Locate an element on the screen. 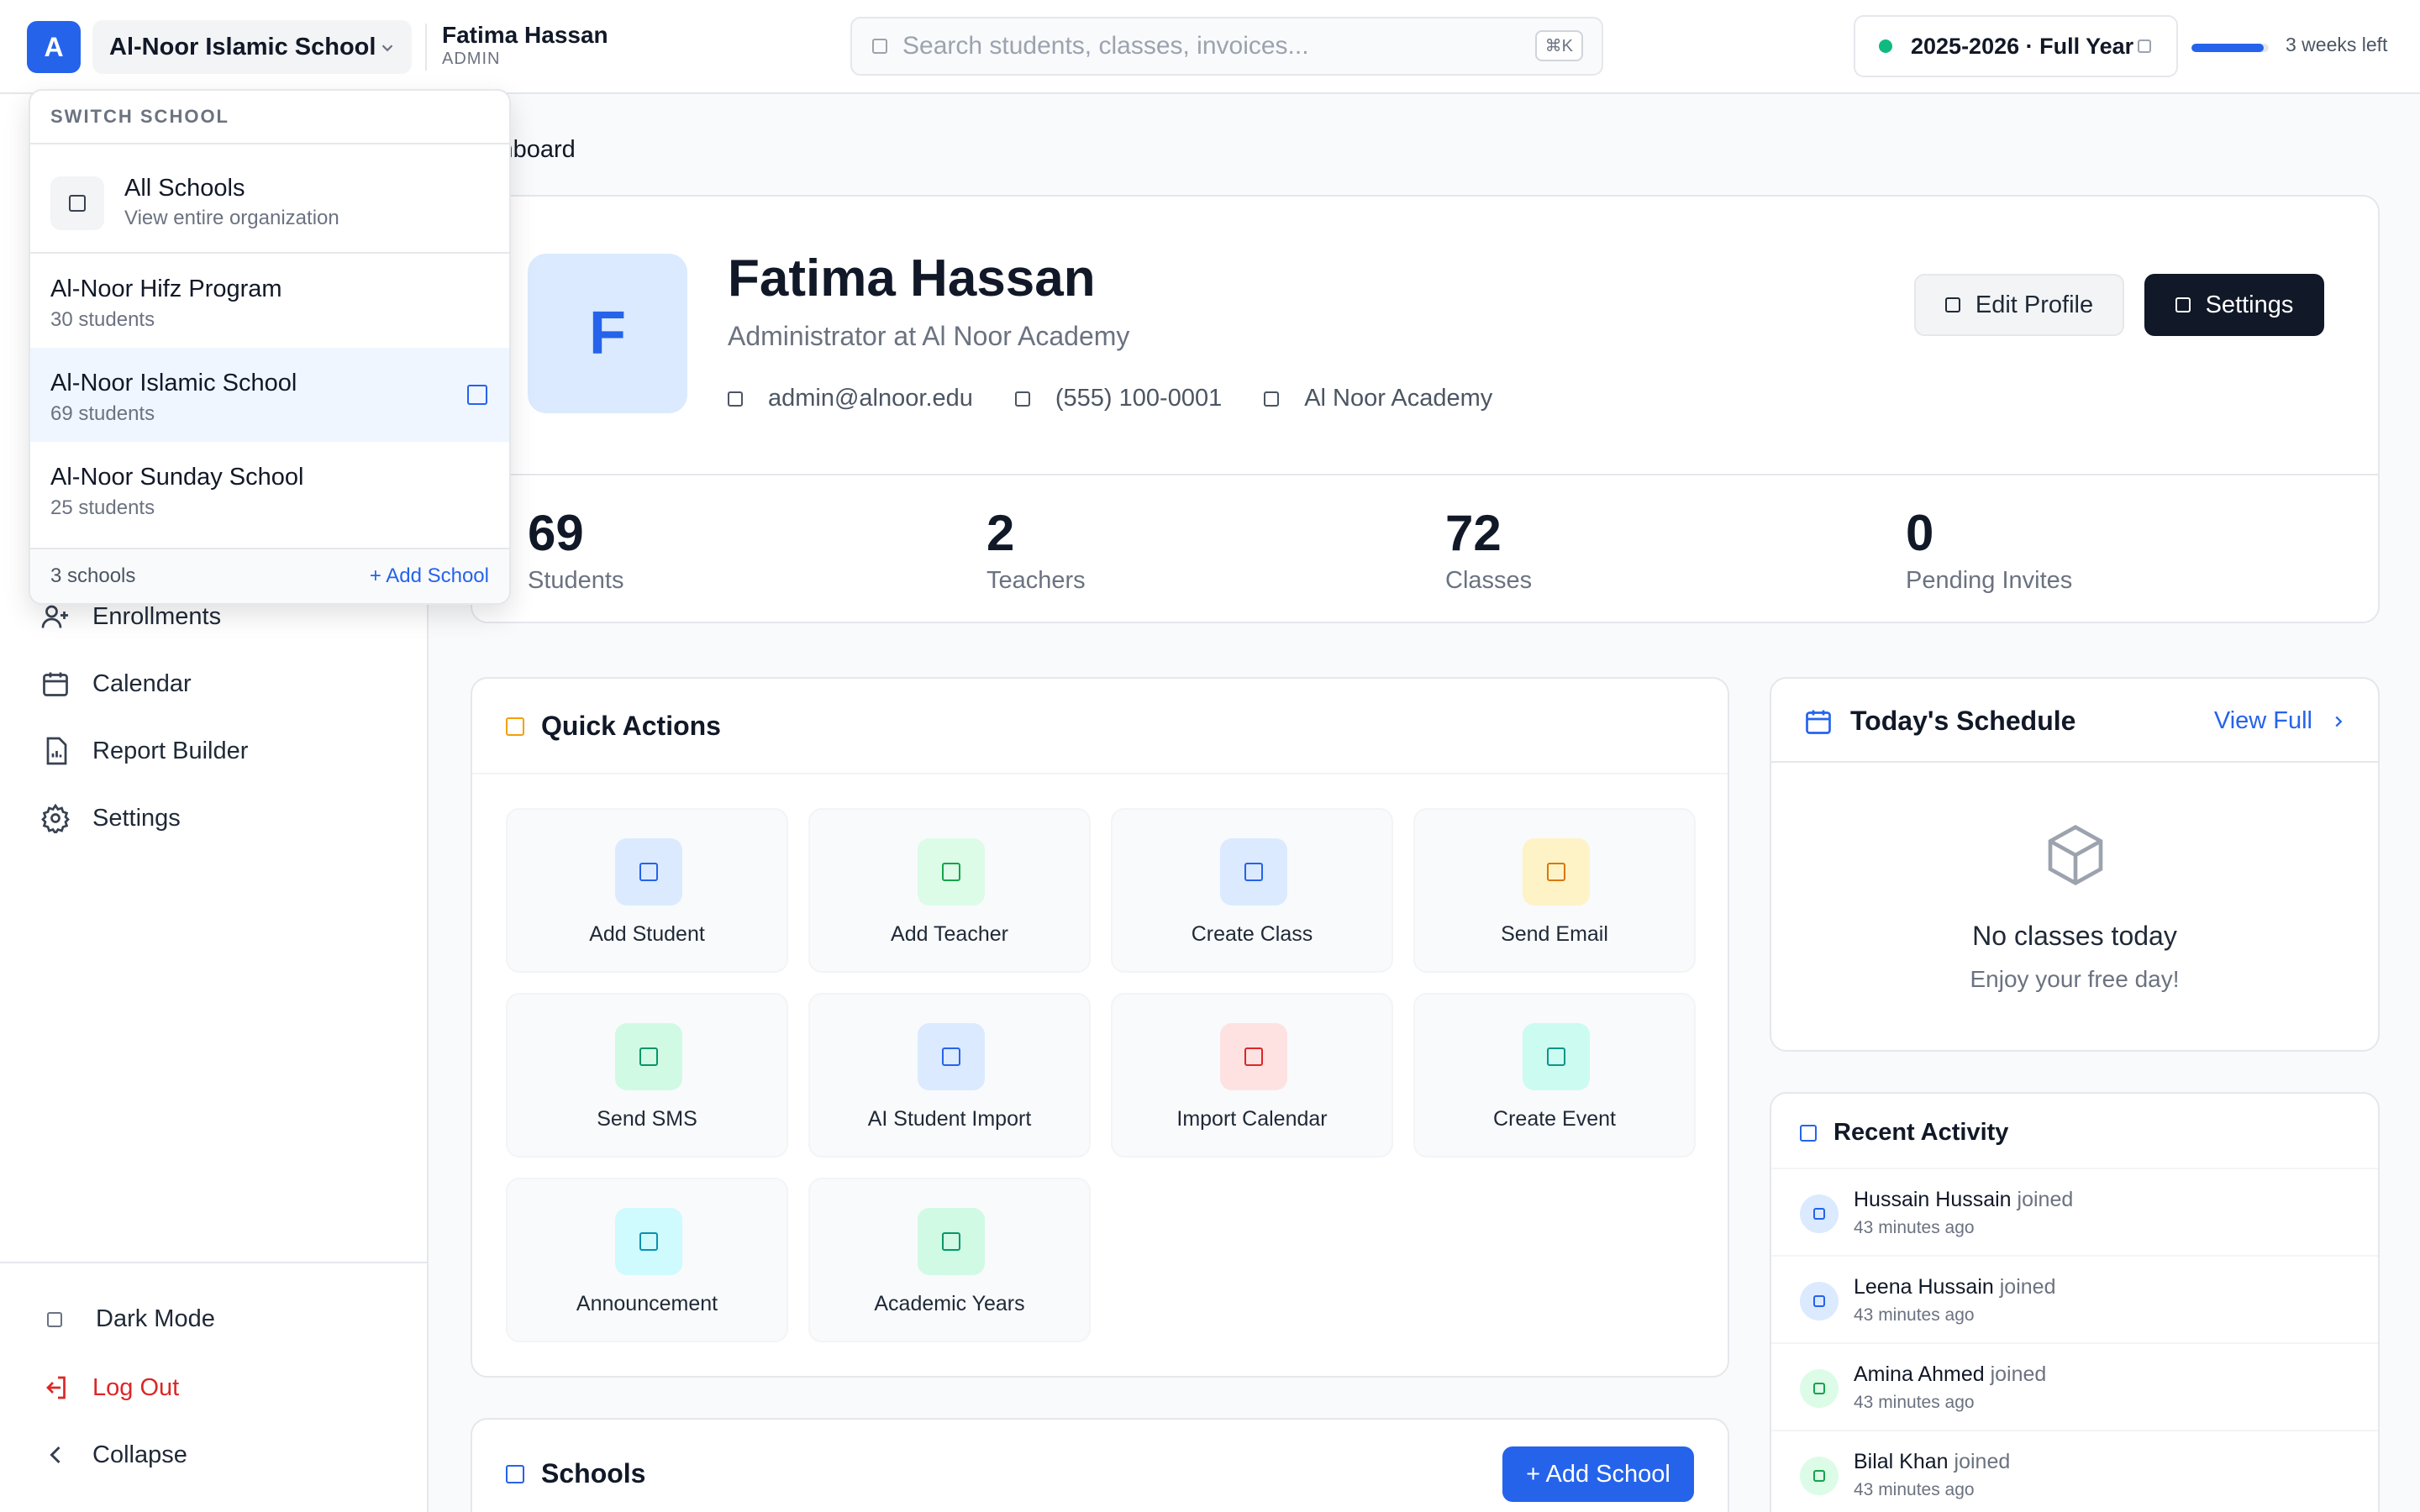 The width and height of the screenshot is (2420, 1512). stat-label: Teachers is located at coordinates (1036, 580).